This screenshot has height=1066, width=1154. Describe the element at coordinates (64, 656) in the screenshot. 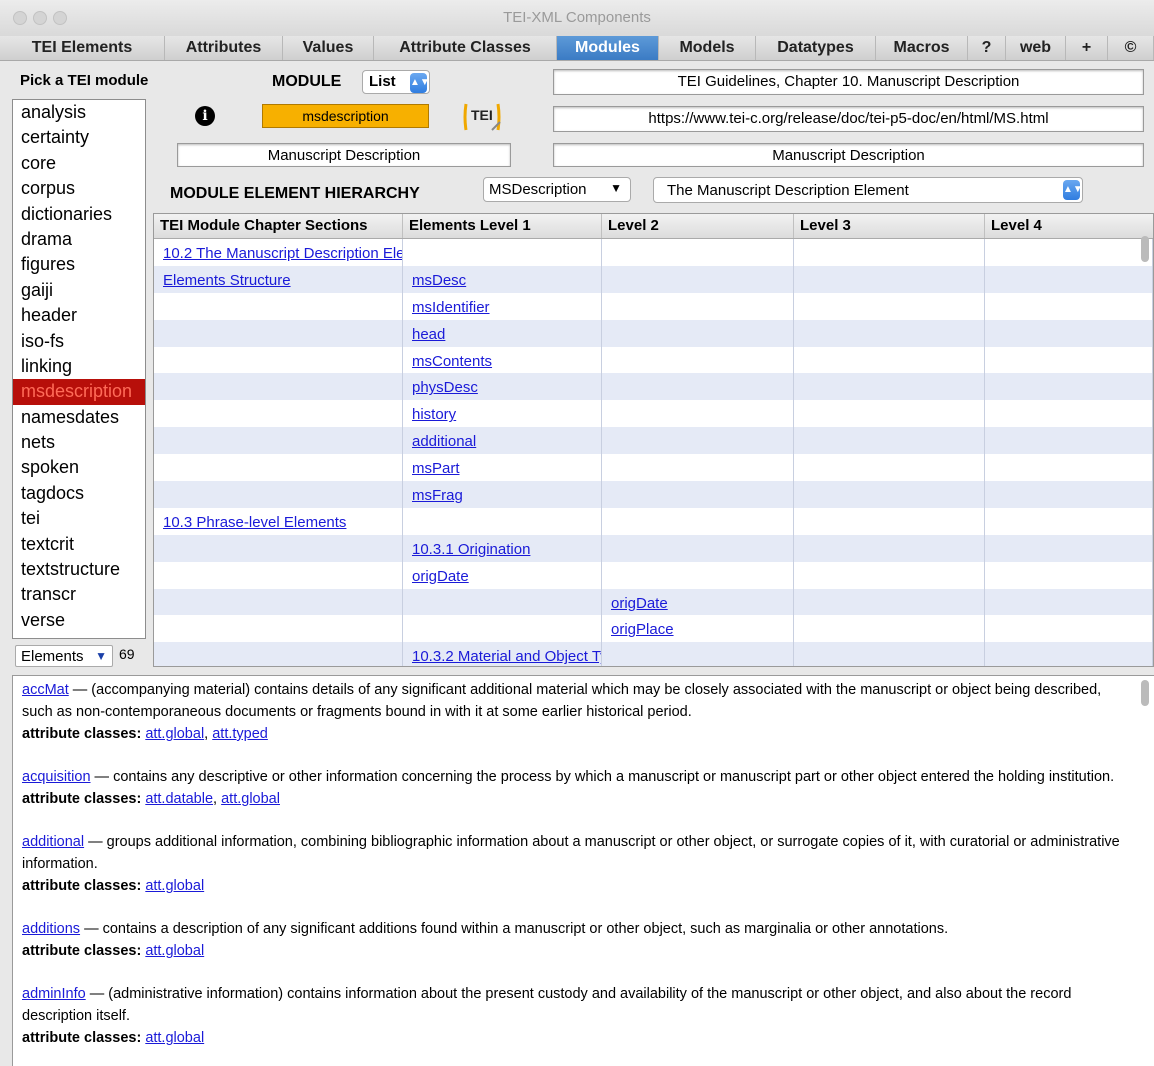

I see `list-type-popup: Elements ▼` at that location.